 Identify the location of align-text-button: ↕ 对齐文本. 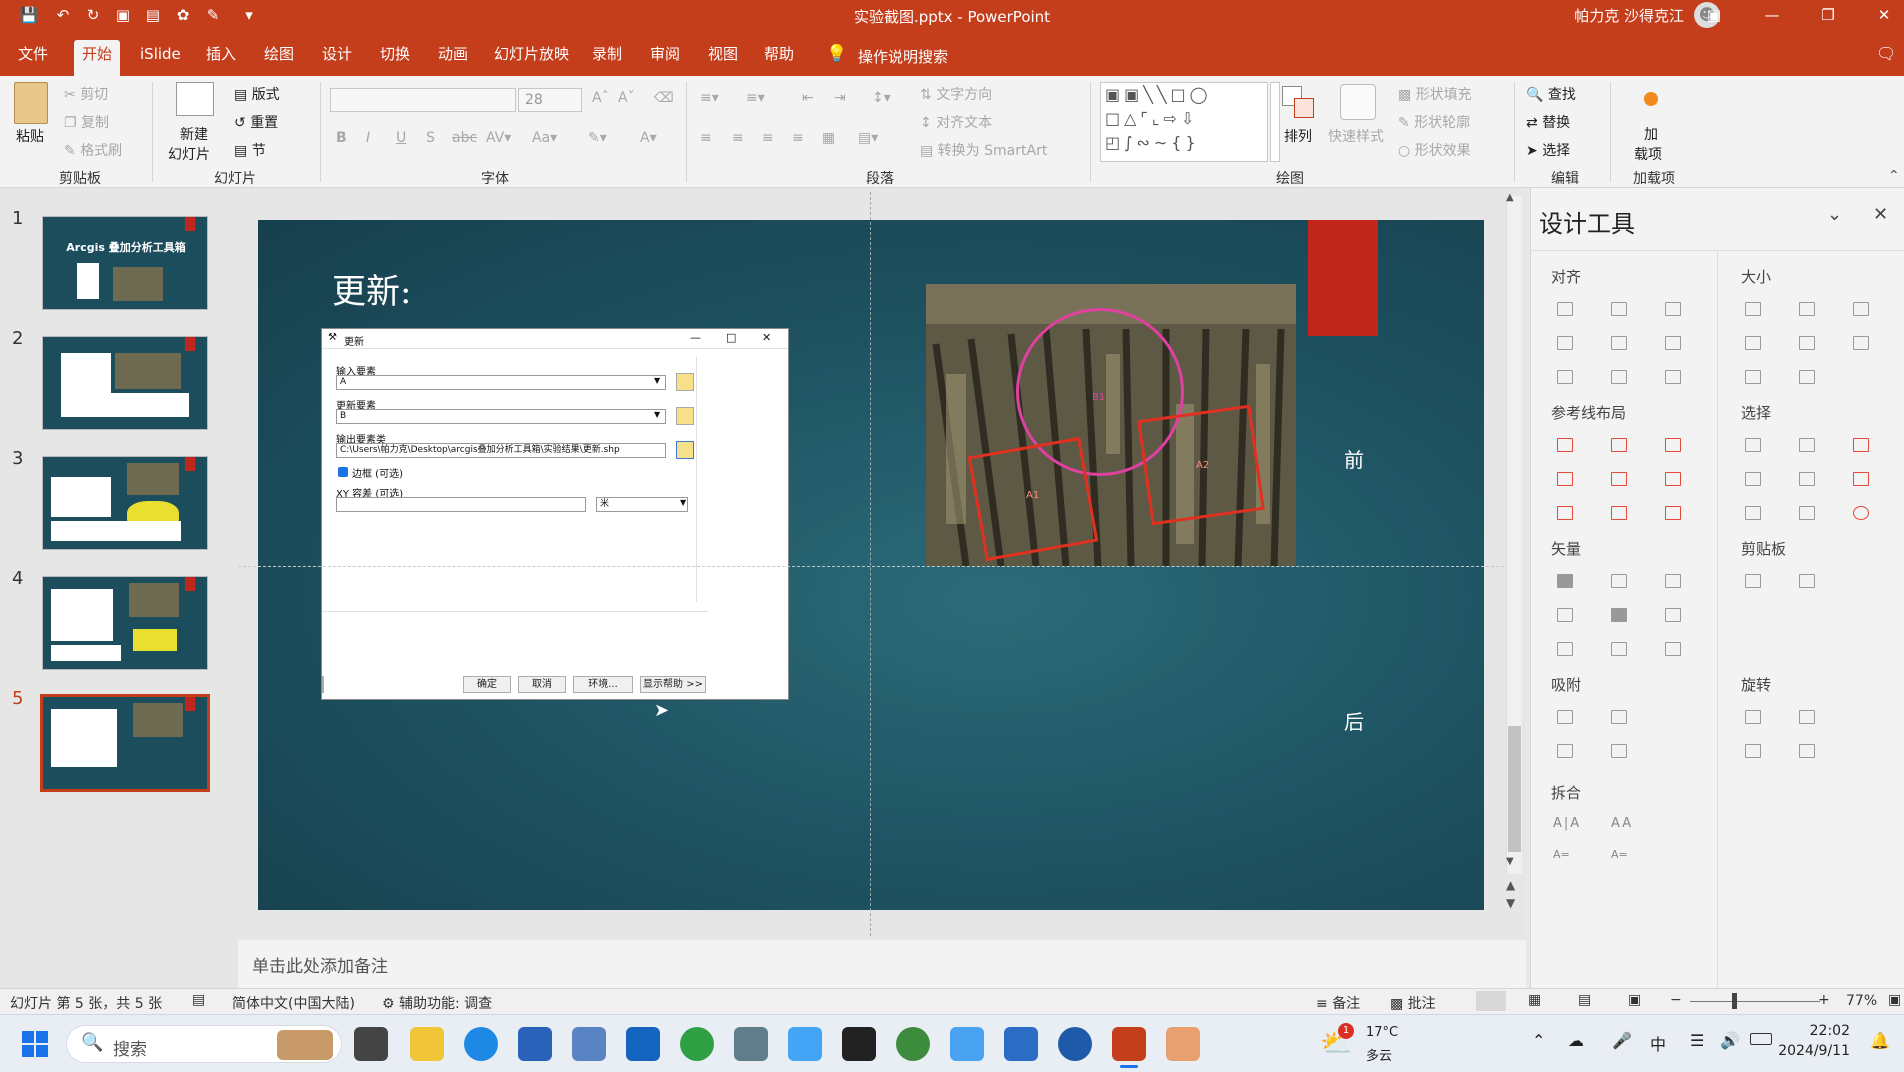
(956, 122).